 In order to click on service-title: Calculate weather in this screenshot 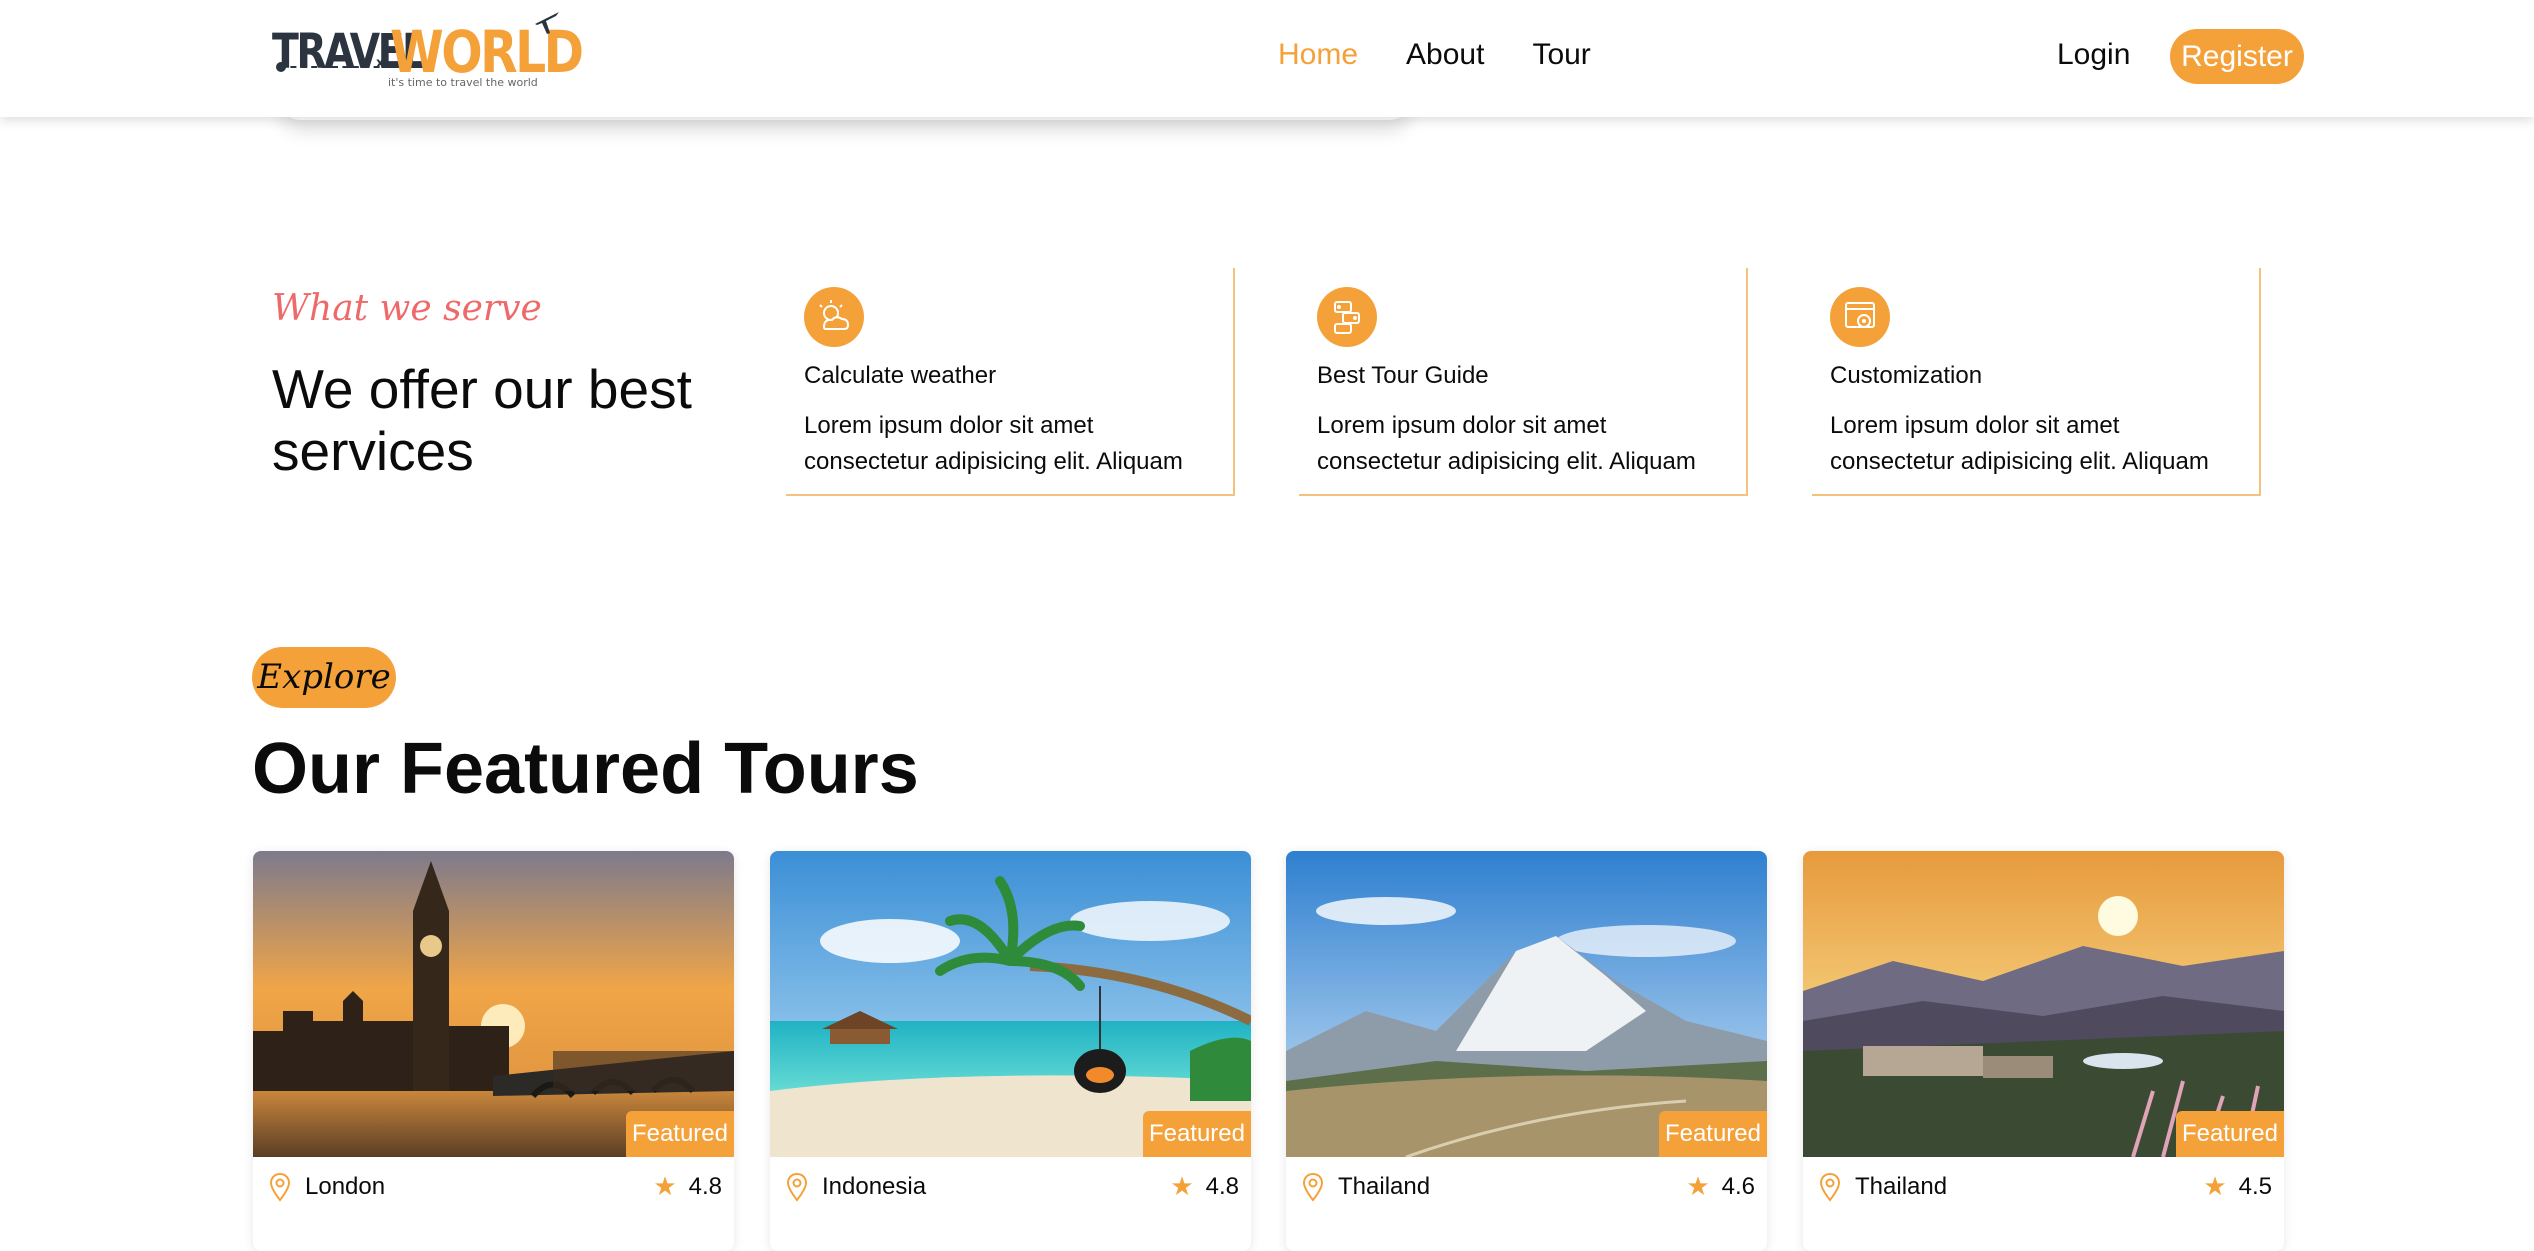, I will do `click(900, 375)`.